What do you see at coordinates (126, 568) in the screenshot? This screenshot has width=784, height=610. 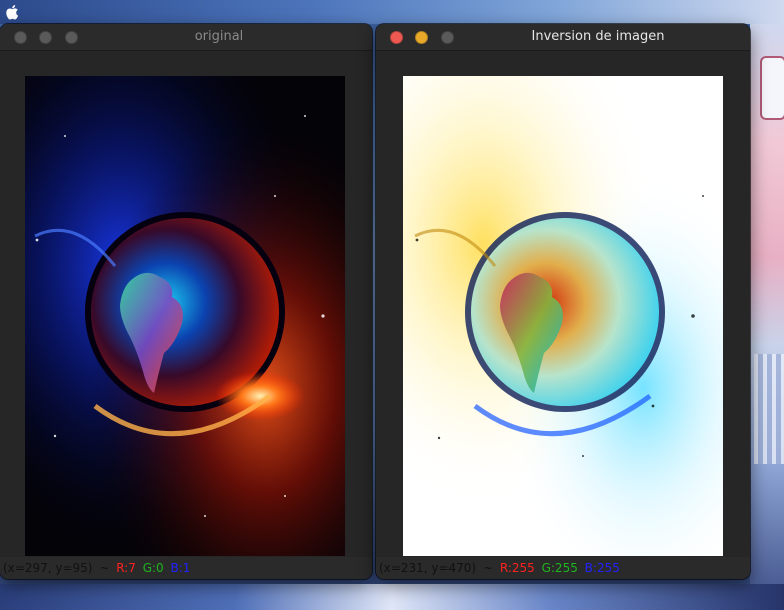 I see `status-red-value: R:7` at bounding box center [126, 568].